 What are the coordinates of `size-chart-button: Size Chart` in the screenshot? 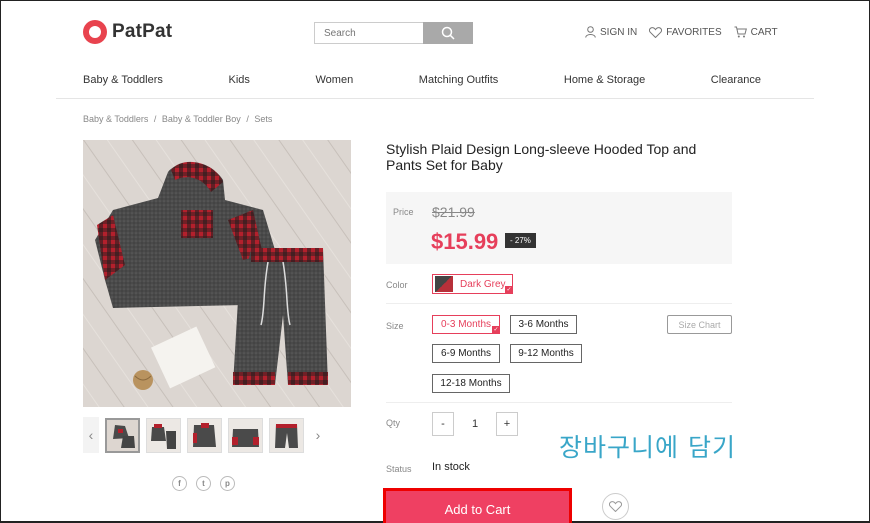 It's located at (699, 324).